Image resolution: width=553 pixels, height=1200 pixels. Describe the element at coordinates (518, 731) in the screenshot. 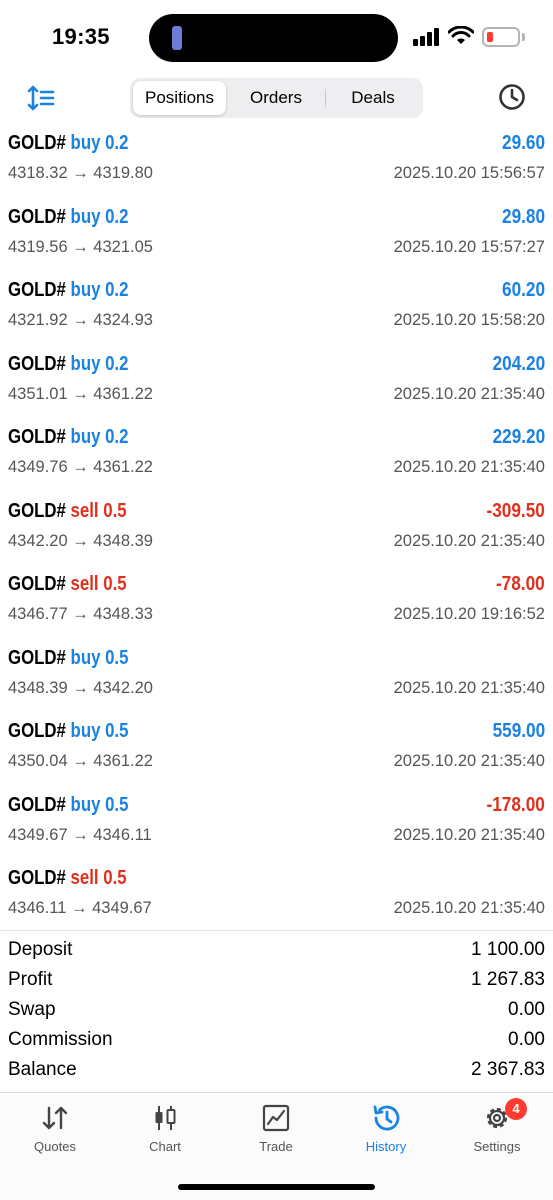

I see `deal-profit: 559.00` at that location.